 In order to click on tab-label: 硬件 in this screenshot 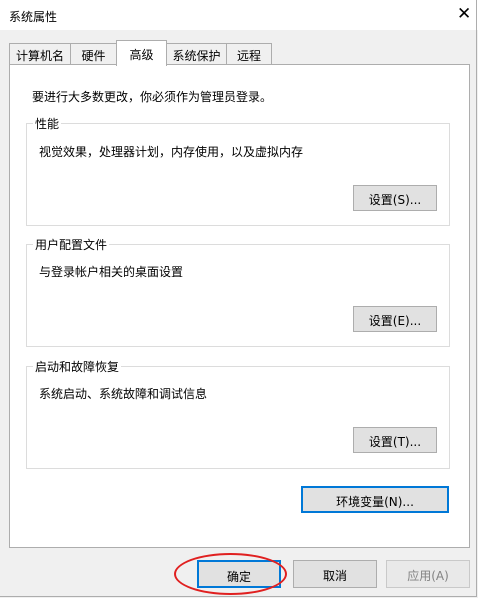, I will do `click(93, 56)`.